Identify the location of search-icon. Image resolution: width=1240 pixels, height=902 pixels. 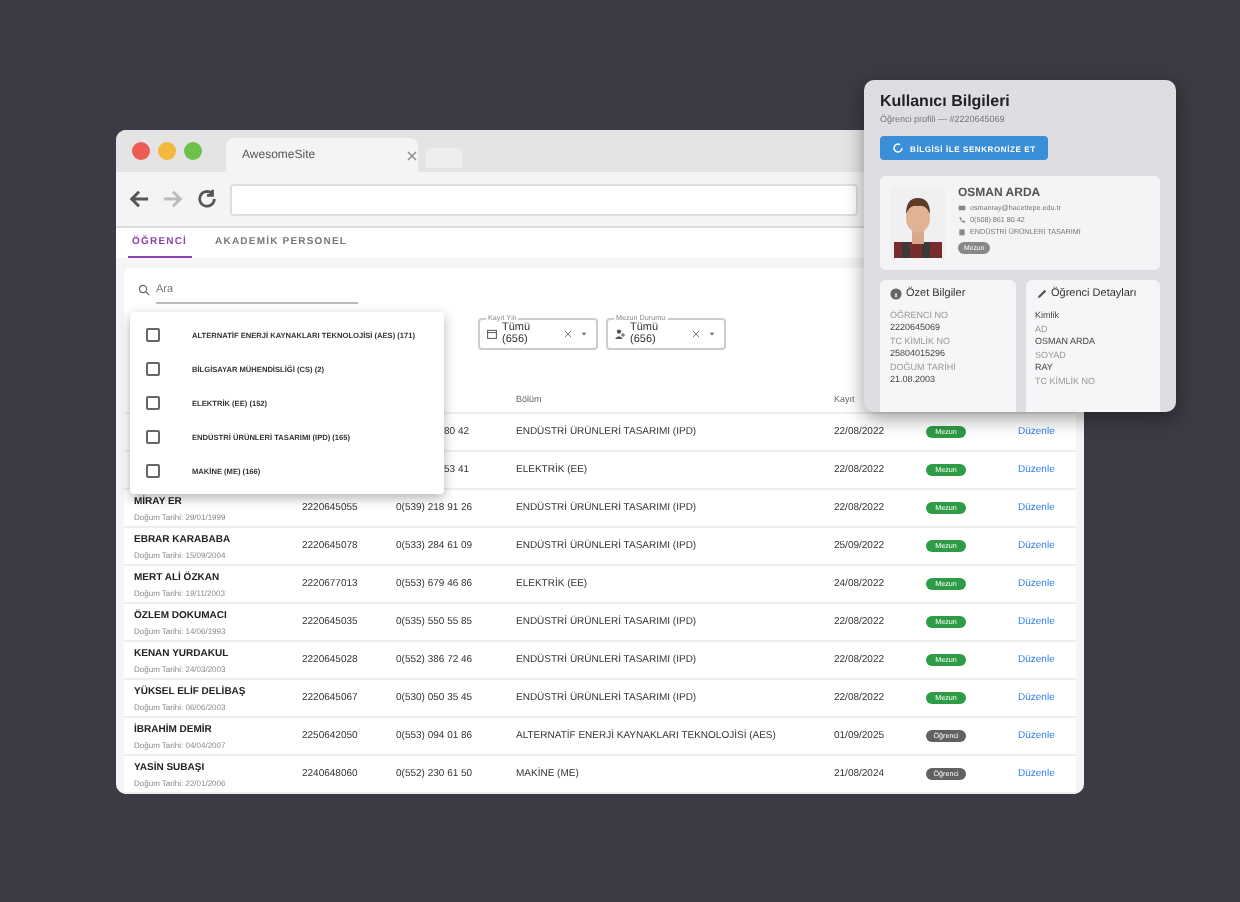
(144, 290).